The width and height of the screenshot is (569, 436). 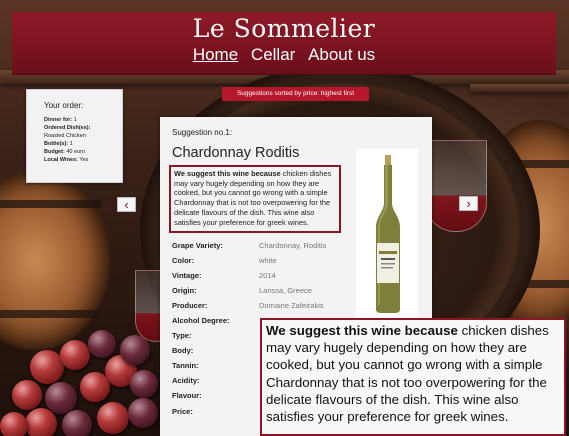 What do you see at coordinates (236, 153) in the screenshot?
I see `wine-name: Chardonnay Roditis` at bounding box center [236, 153].